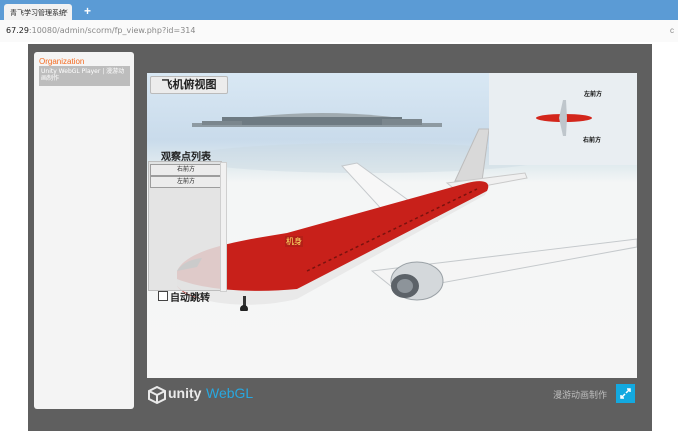 The image size is (678, 431). I want to click on observation-point-left-front-button: 左前方, so click(186, 182).